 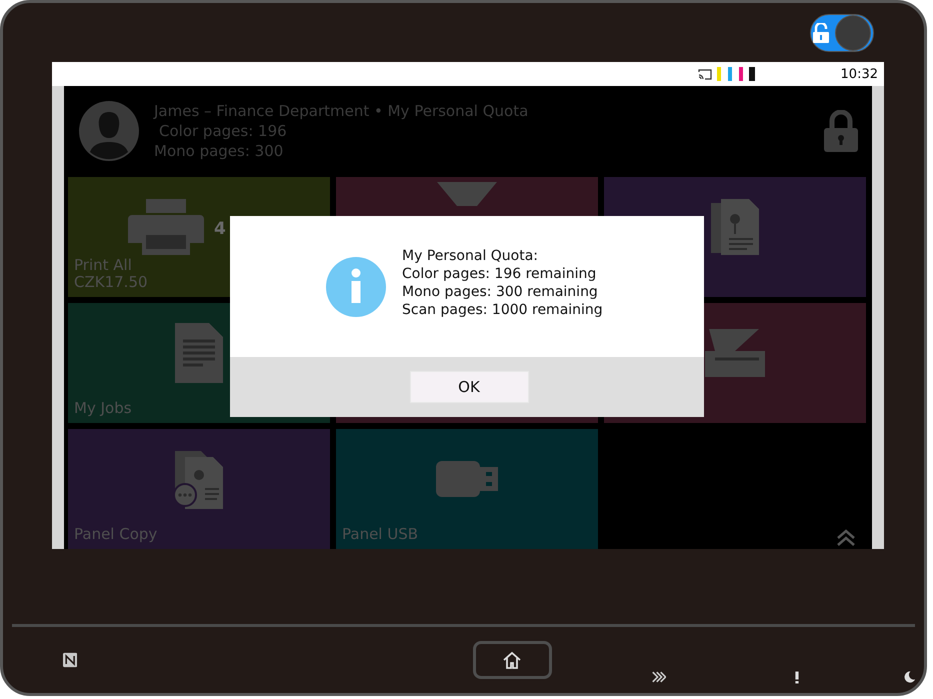 What do you see at coordinates (500, 291) in the screenshot?
I see `quota-line: Mono pages: 300 remaining` at bounding box center [500, 291].